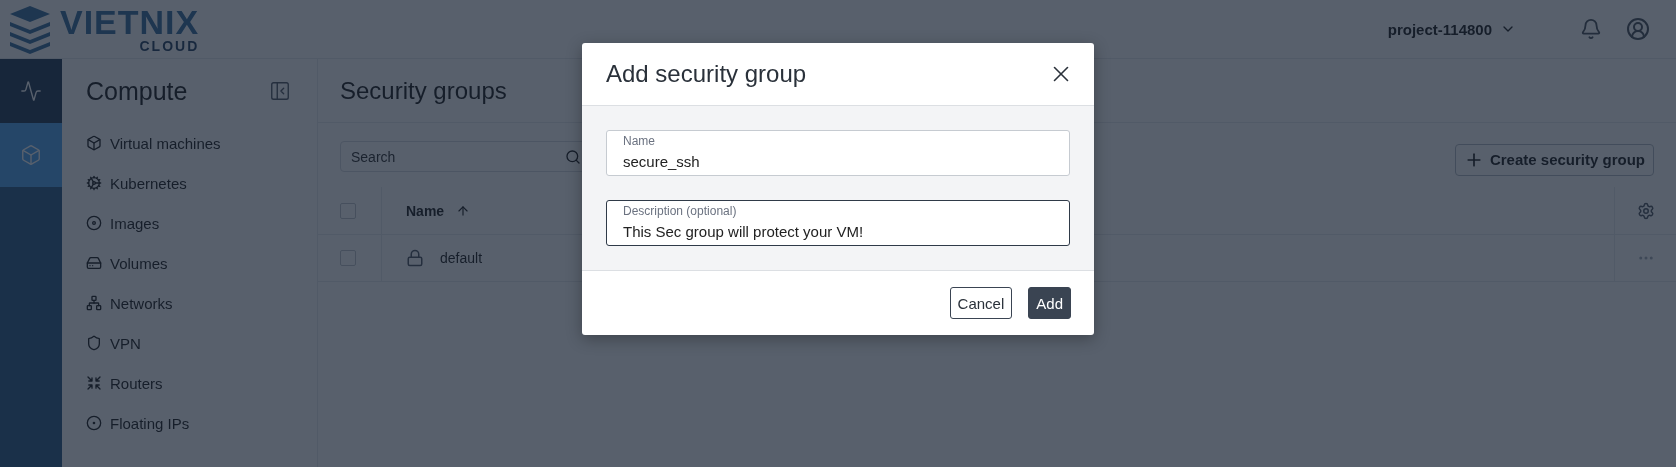 Image resolution: width=1676 pixels, height=467 pixels. What do you see at coordinates (706, 74) in the screenshot?
I see `dialog-title: Add security group` at bounding box center [706, 74].